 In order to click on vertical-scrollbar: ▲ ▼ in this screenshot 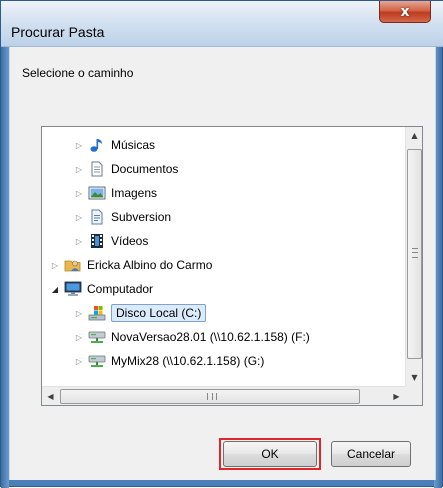, I will do `click(413, 256)`.